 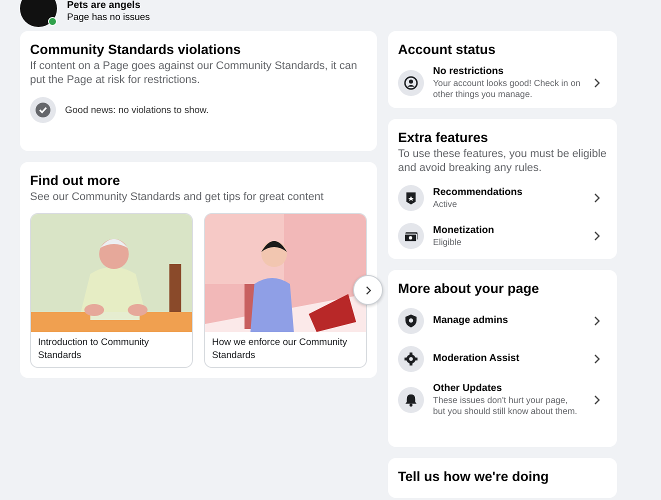 What do you see at coordinates (279, 349) in the screenshot?
I see `article-caption: How we enforce our Community Standards` at bounding box center [279, 349].